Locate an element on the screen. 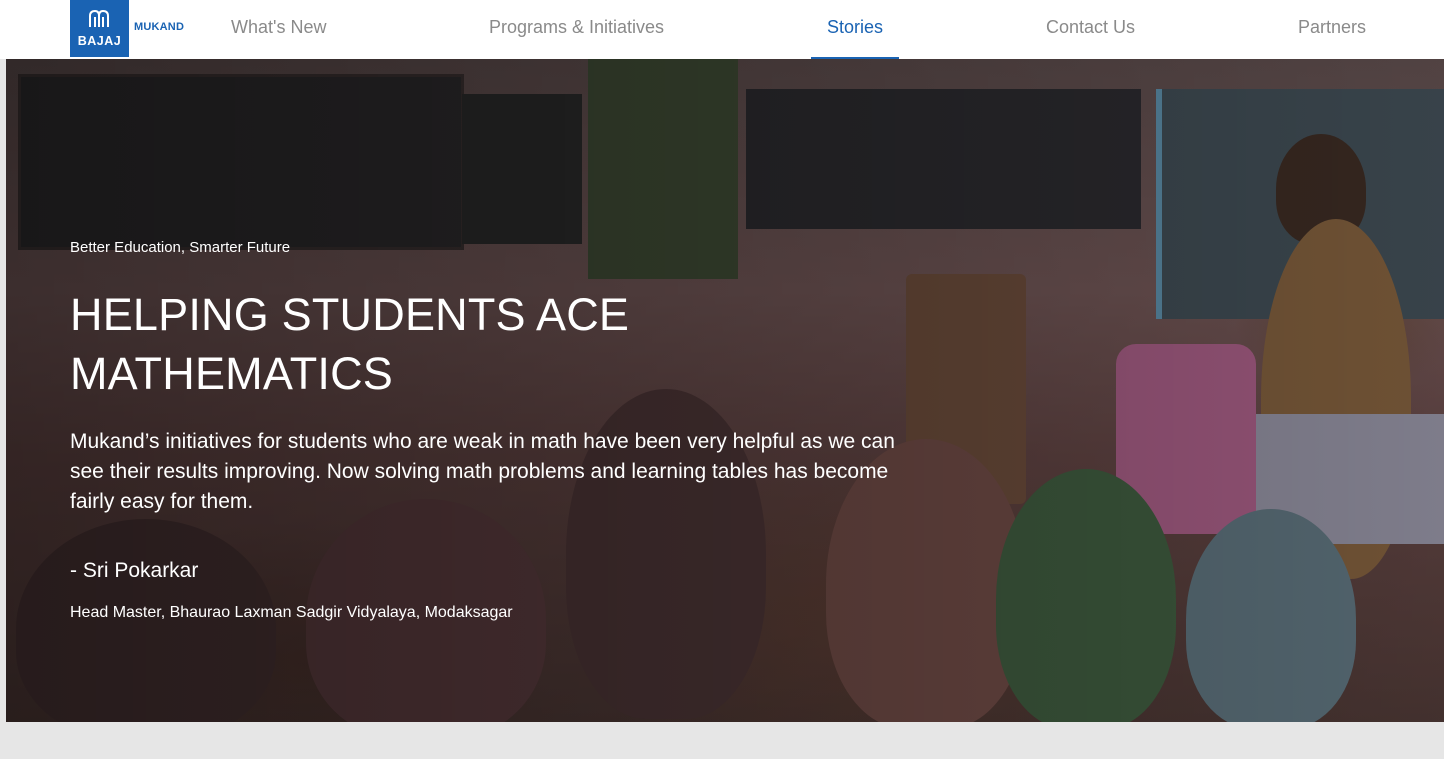  bajaj-mukand-logo: BAJAJ MUKAND is located at coordinates (127, 28).